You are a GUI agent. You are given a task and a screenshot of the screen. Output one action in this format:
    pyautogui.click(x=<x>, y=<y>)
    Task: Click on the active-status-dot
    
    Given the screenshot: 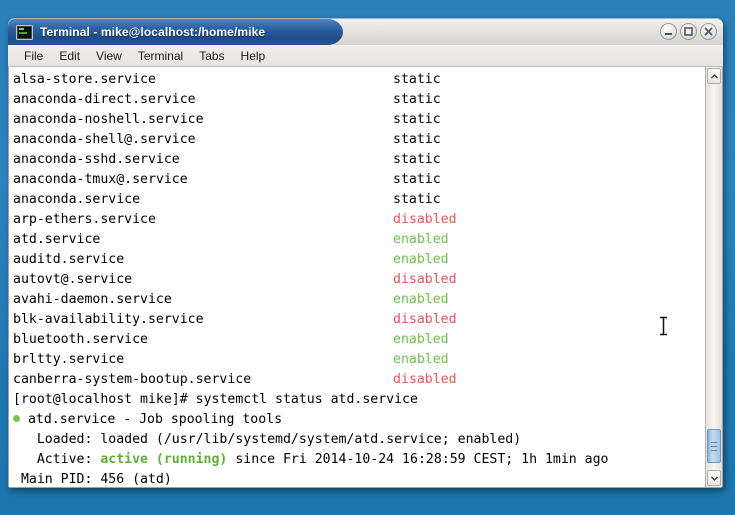 What is the action you would take?
    pyautogui.click(x=16, y=418)
    